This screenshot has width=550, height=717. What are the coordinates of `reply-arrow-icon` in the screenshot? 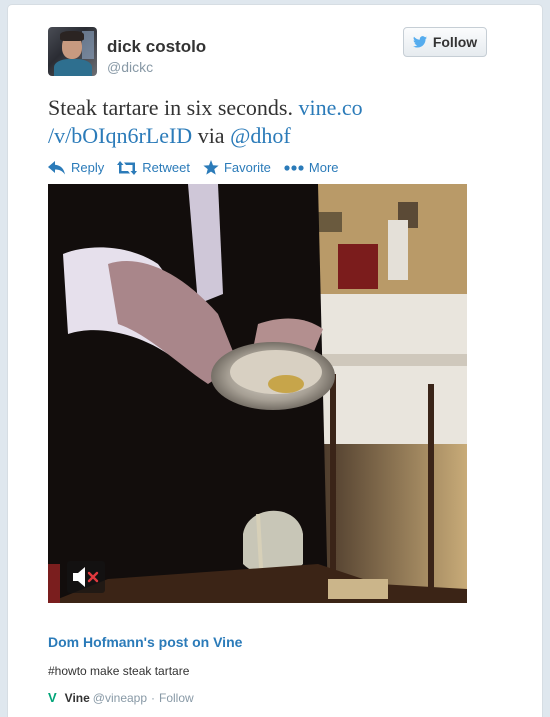 It's located at (56, 167).